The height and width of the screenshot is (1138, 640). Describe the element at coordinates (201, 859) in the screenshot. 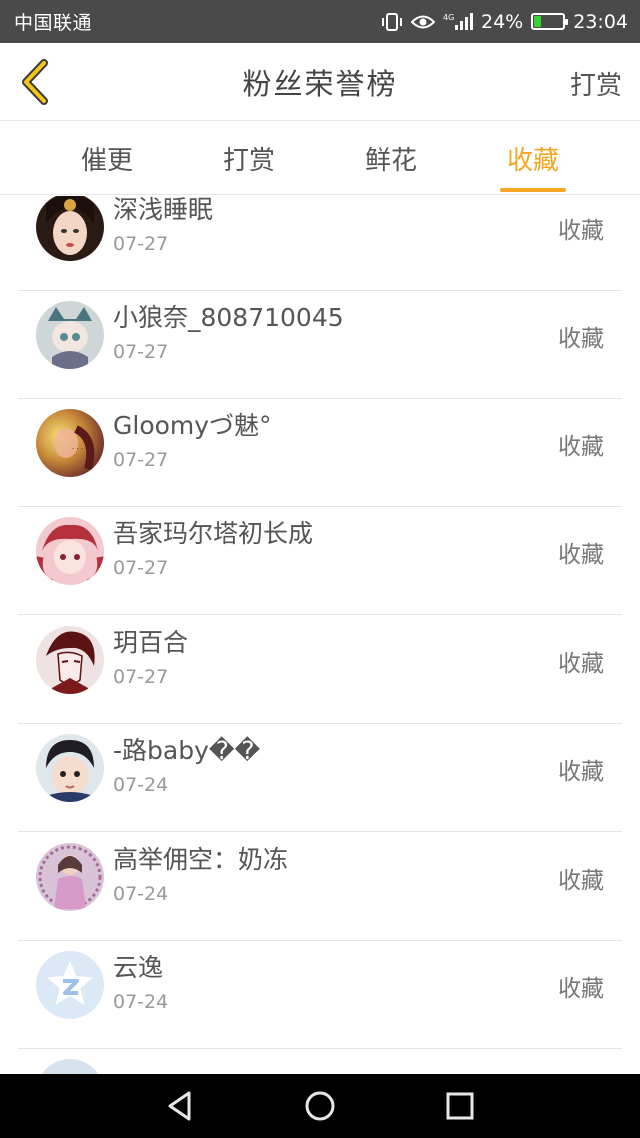

I see `fan-name: 高举佣空：奶冻` at that location.